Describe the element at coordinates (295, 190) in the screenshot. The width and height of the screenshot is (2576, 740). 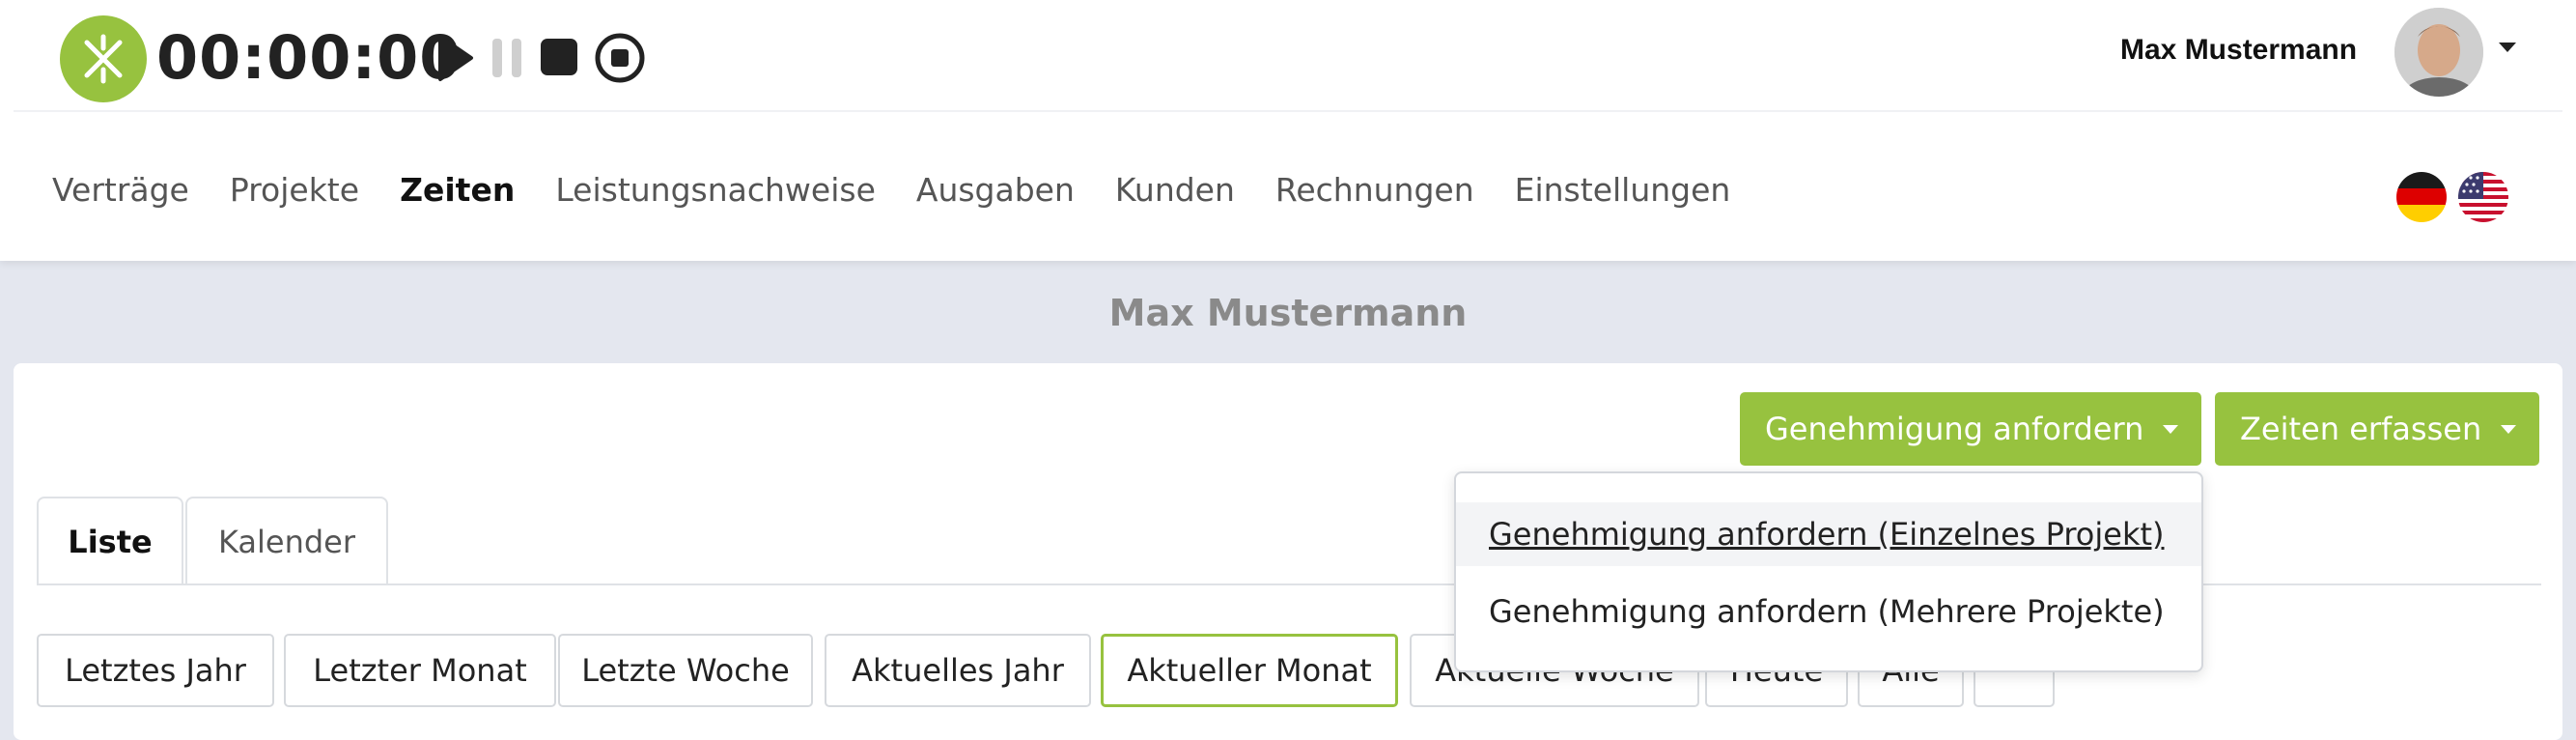
I see `nav-item-projekte: Projekte` at that location.